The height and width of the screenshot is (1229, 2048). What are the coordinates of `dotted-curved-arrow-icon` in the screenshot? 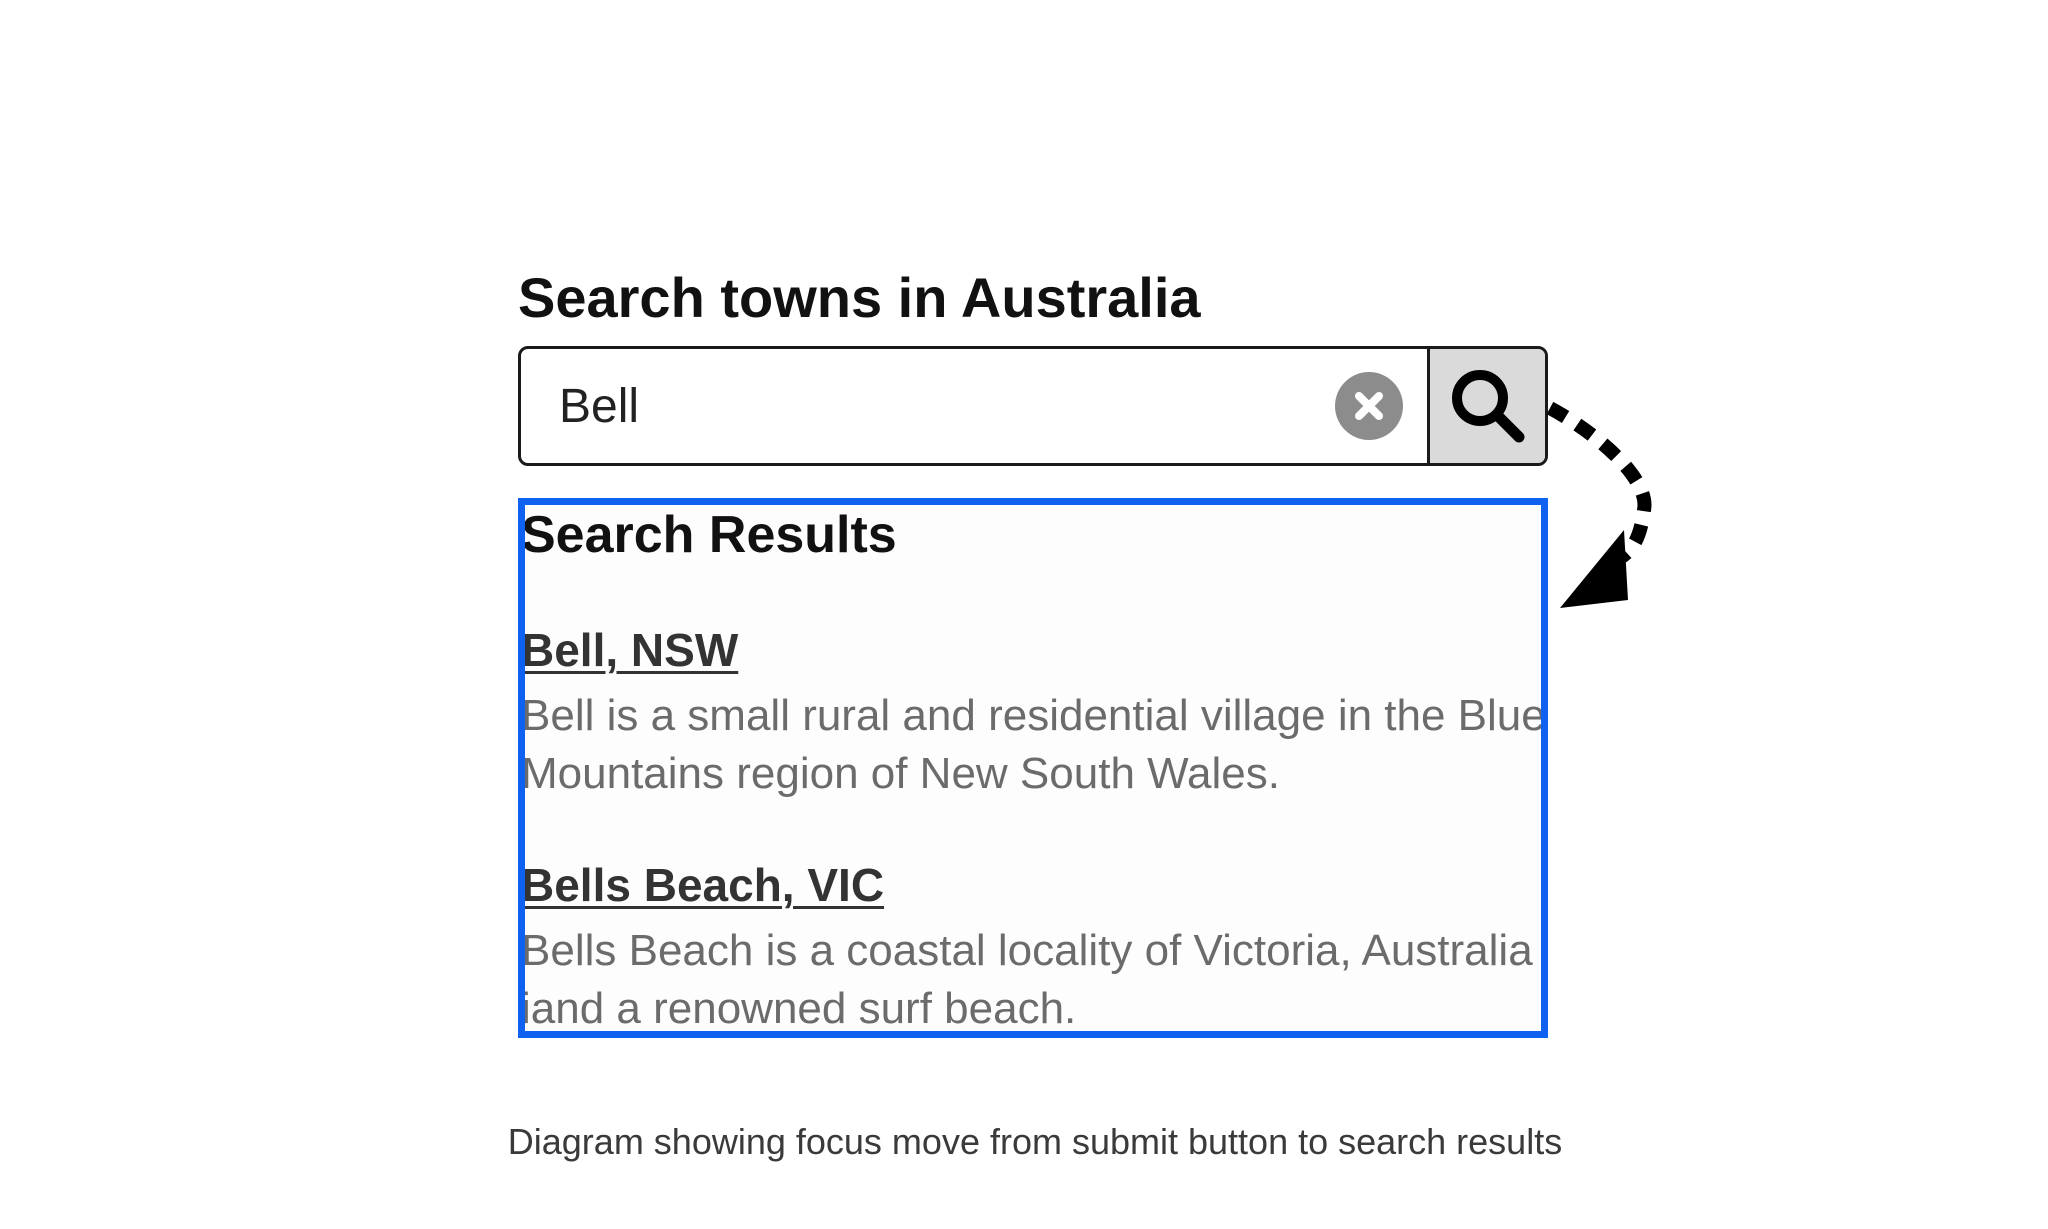 It's located at (1599, 504).